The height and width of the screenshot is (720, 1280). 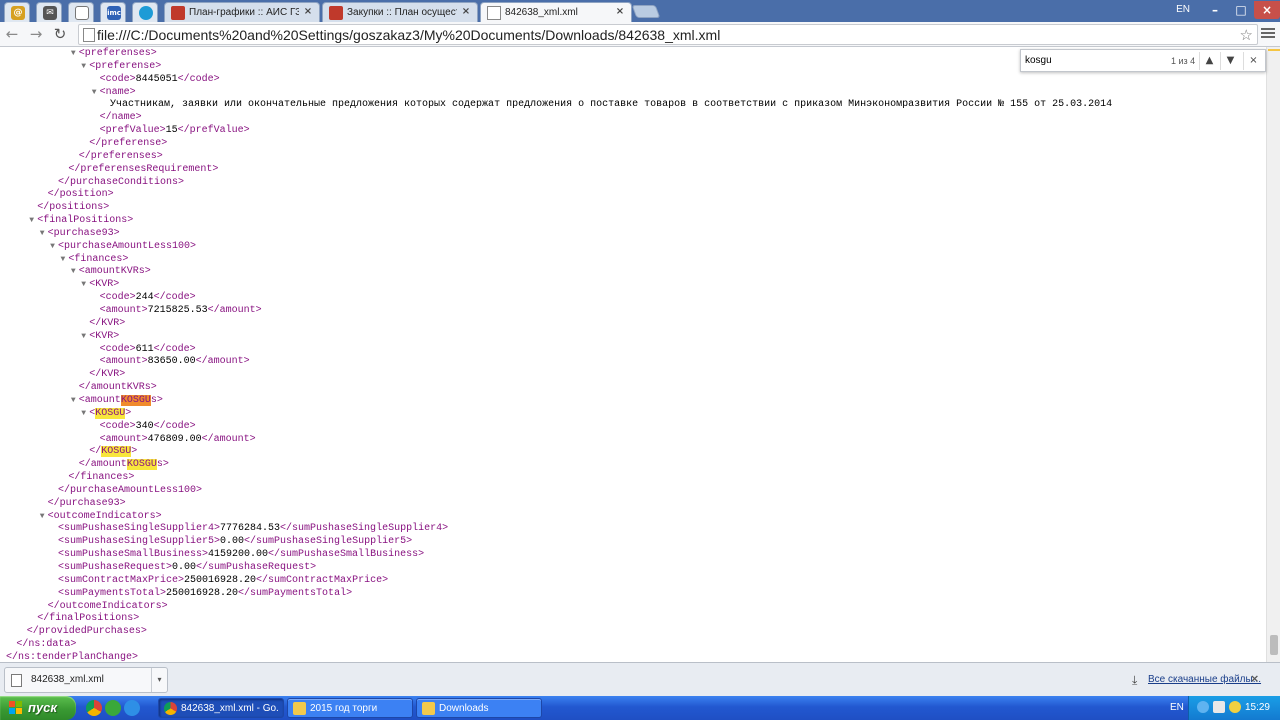 What do you see at coordinates (36, 34) in the screenshot?
I see `forward-button: →` at bounding box center [36, 34].